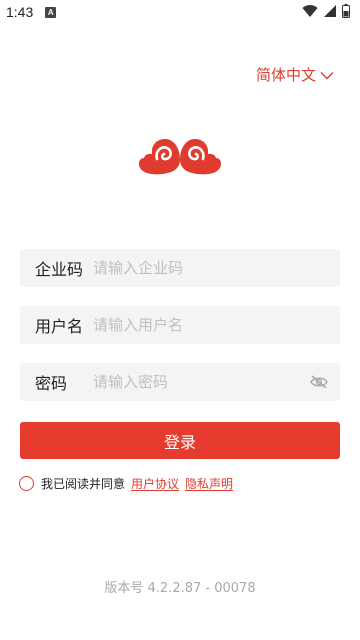  What do you see at coordinates (285, 75) in the screenshot?
I see `language-label: 简体中文` at bounding box center [285, 75].